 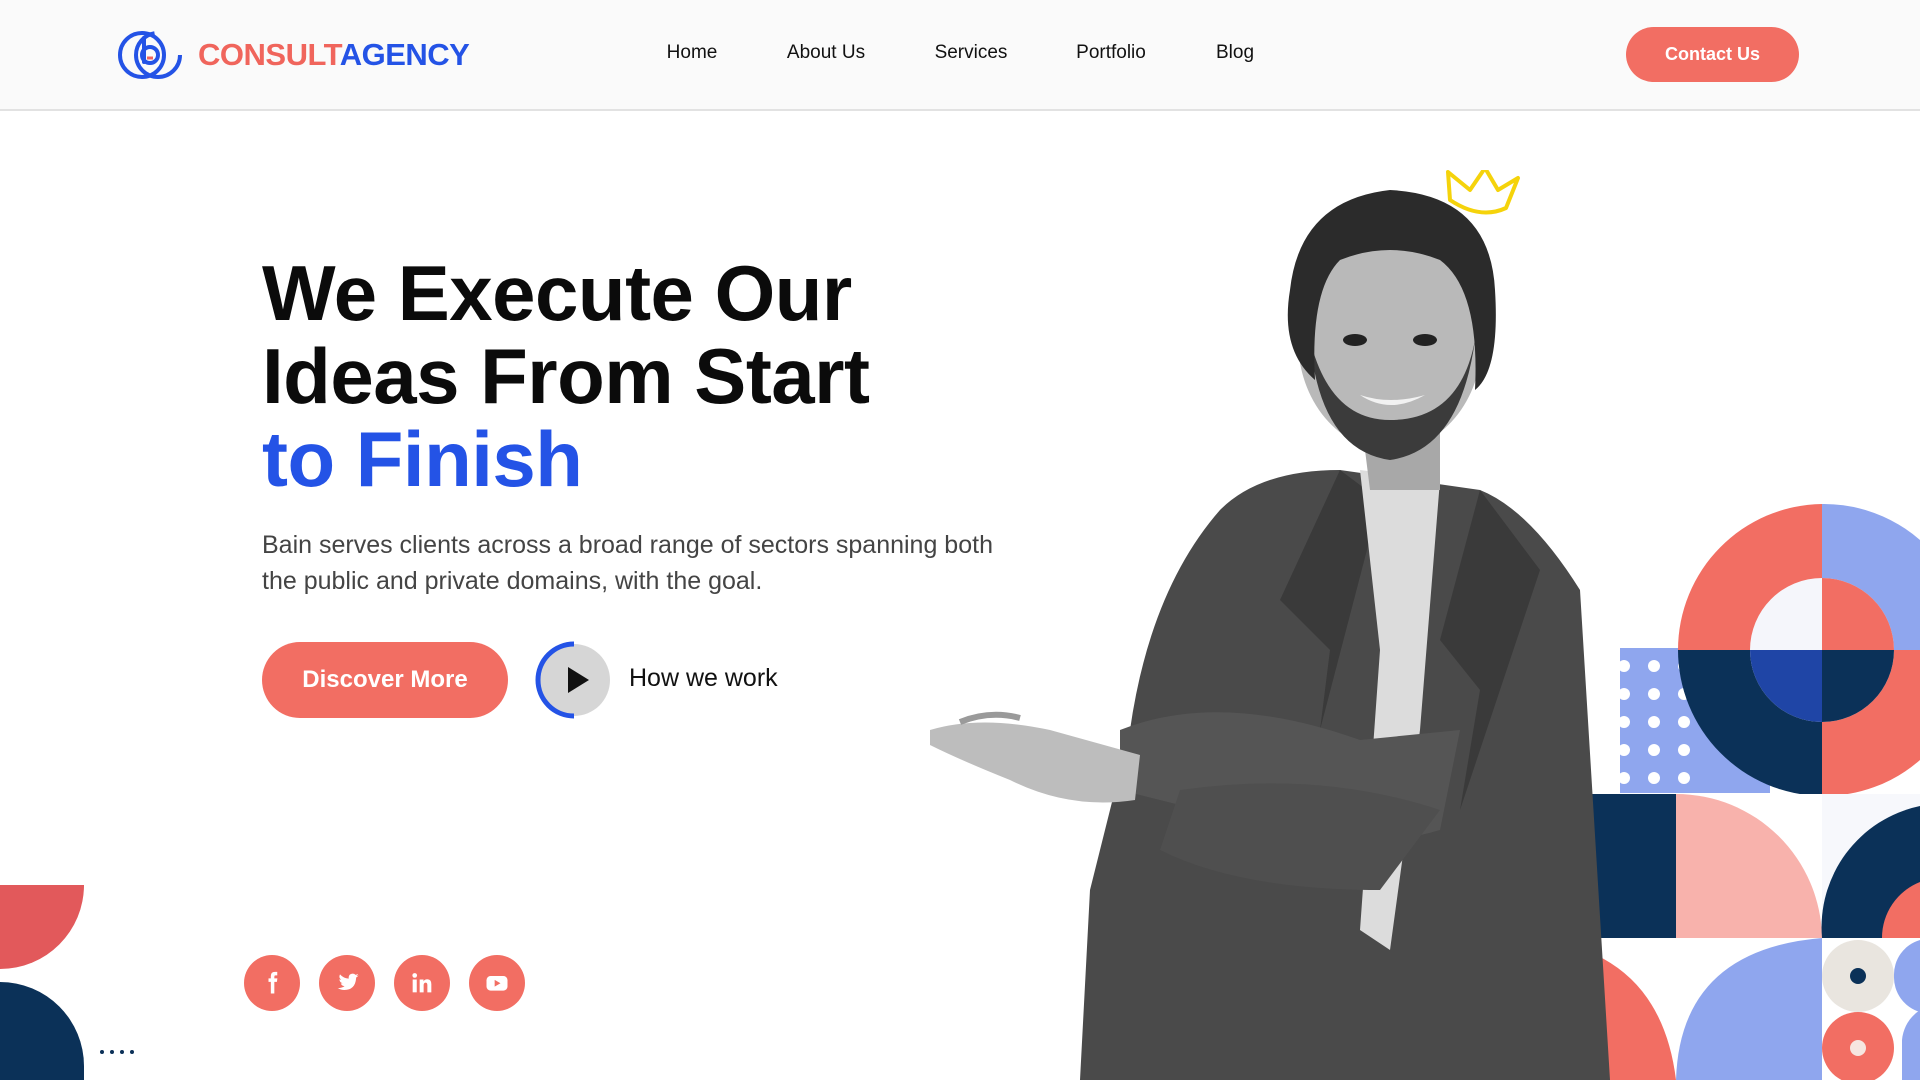 I want to click on linkedin-icon, so click(x=422, y=983).